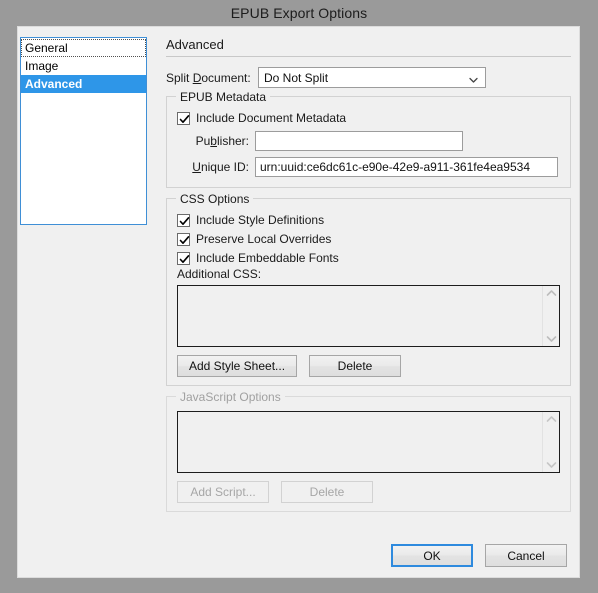 Image resolution: width=598 pixels, height=593 pixels. Describe the element at coordinates (368, 118) in the screenshot. I see `include-document-metadata-row: Include Document Metadata` at that location.